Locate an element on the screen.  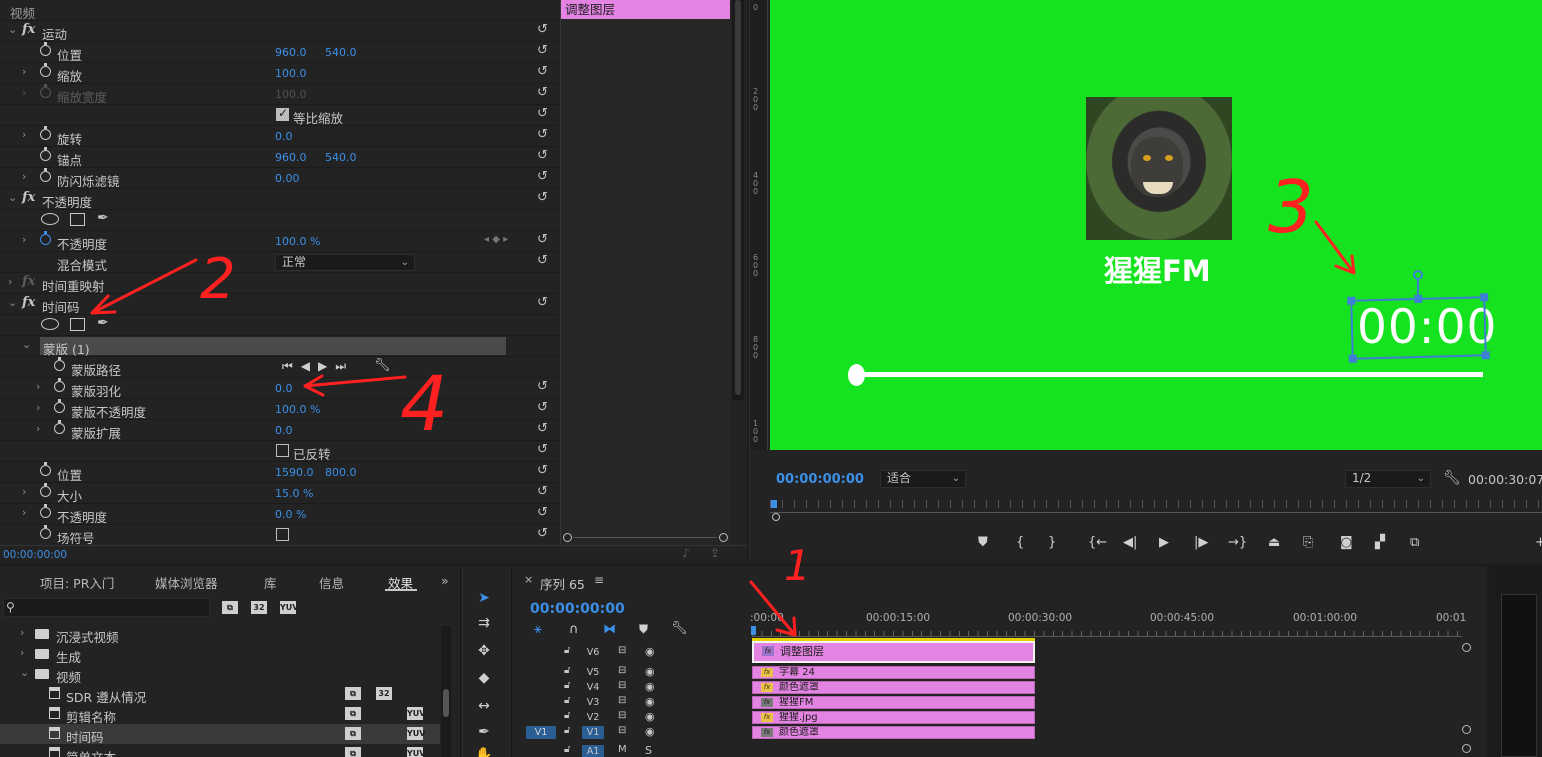
ec-clip-bar: 调整图层 is located at coordinates (645, 9).